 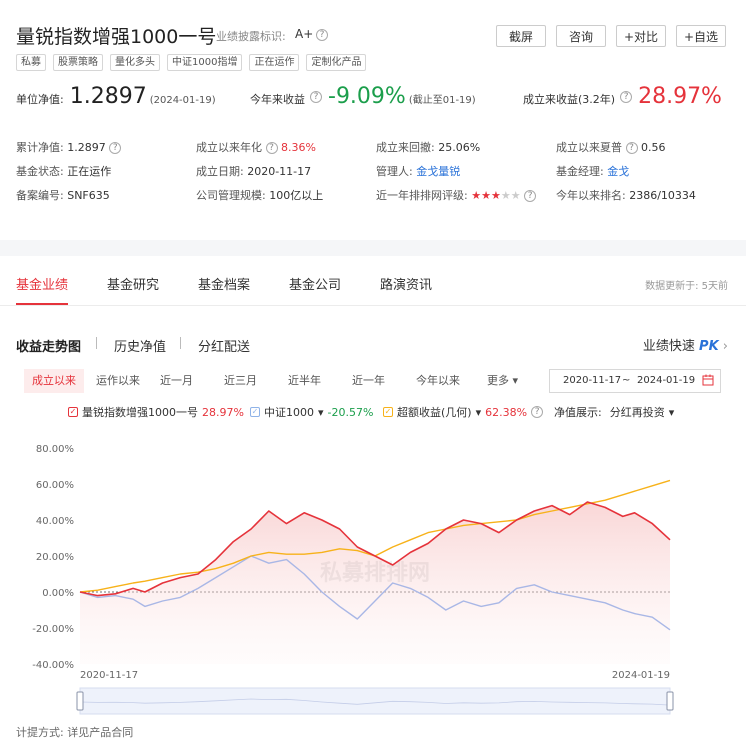 I want to click on navigator-handle-right, so click(x=670, y=701).